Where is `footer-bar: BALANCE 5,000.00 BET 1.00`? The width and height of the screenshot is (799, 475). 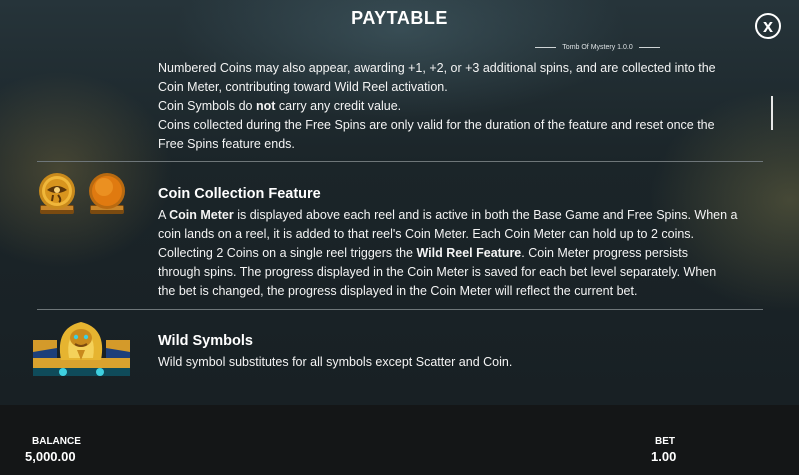 footer-bar: BALANCE 5,000.00 BET 1.00 is located at coordinates (399, 440).